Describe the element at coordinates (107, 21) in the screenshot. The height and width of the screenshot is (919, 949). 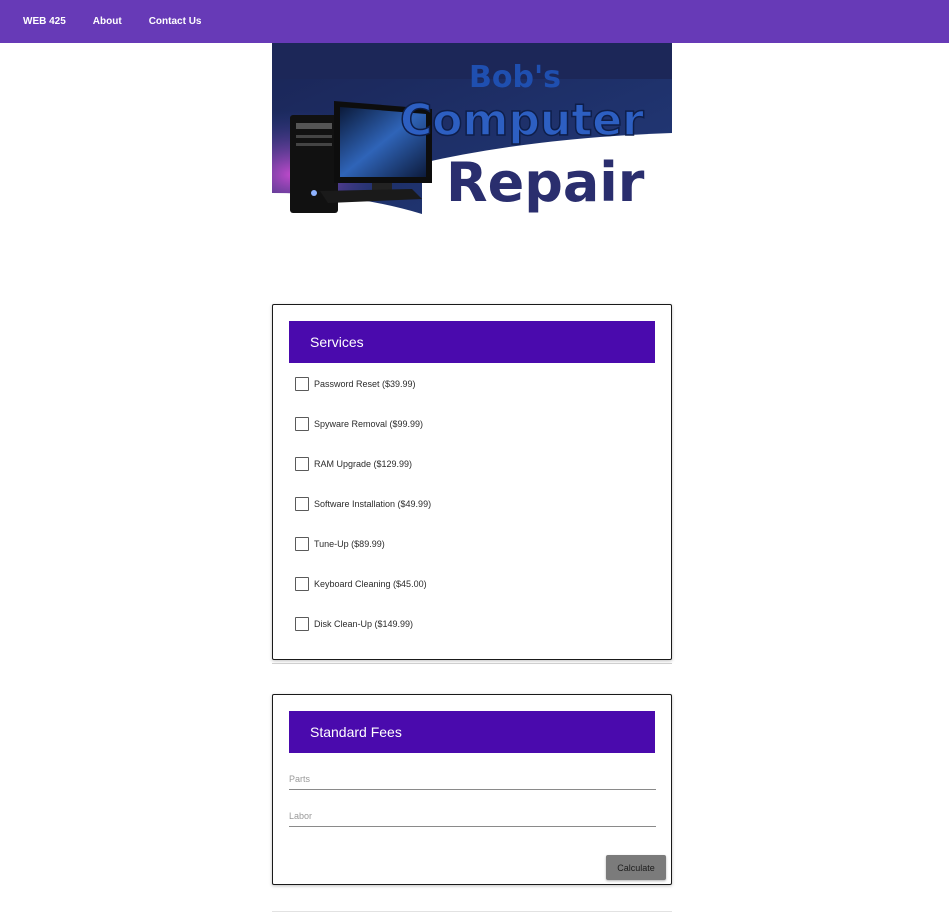
I see `nav-about-link: About` at that location.